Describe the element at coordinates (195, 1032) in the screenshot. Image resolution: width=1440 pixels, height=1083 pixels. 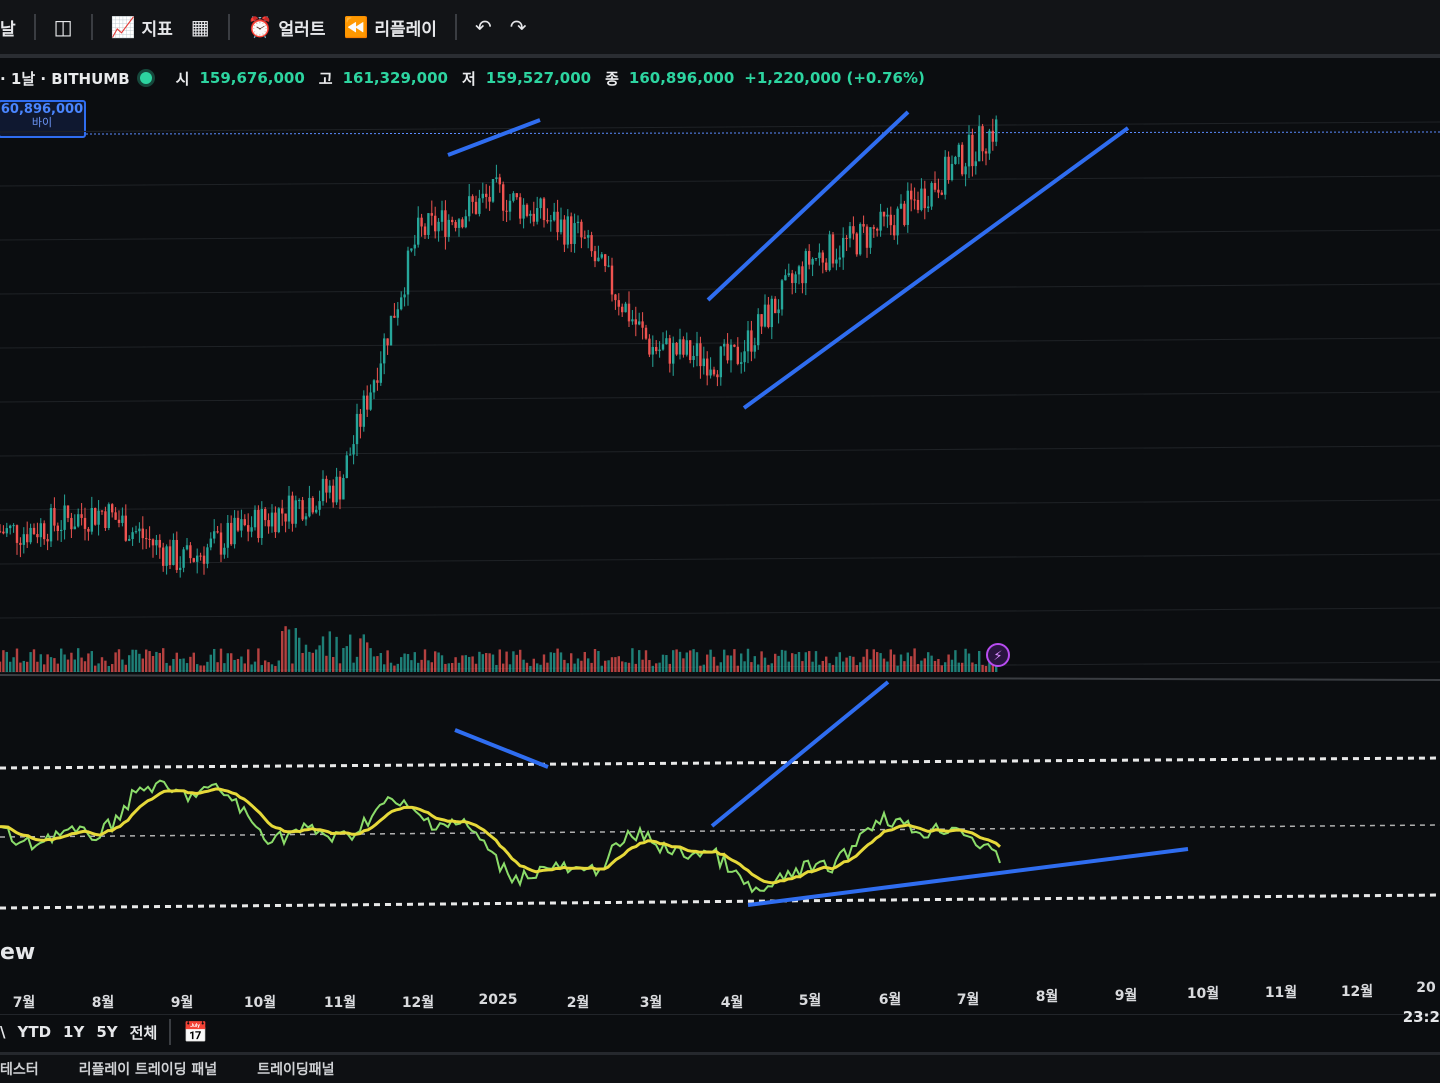
I see `goto-date-icon: 📅` at that location.